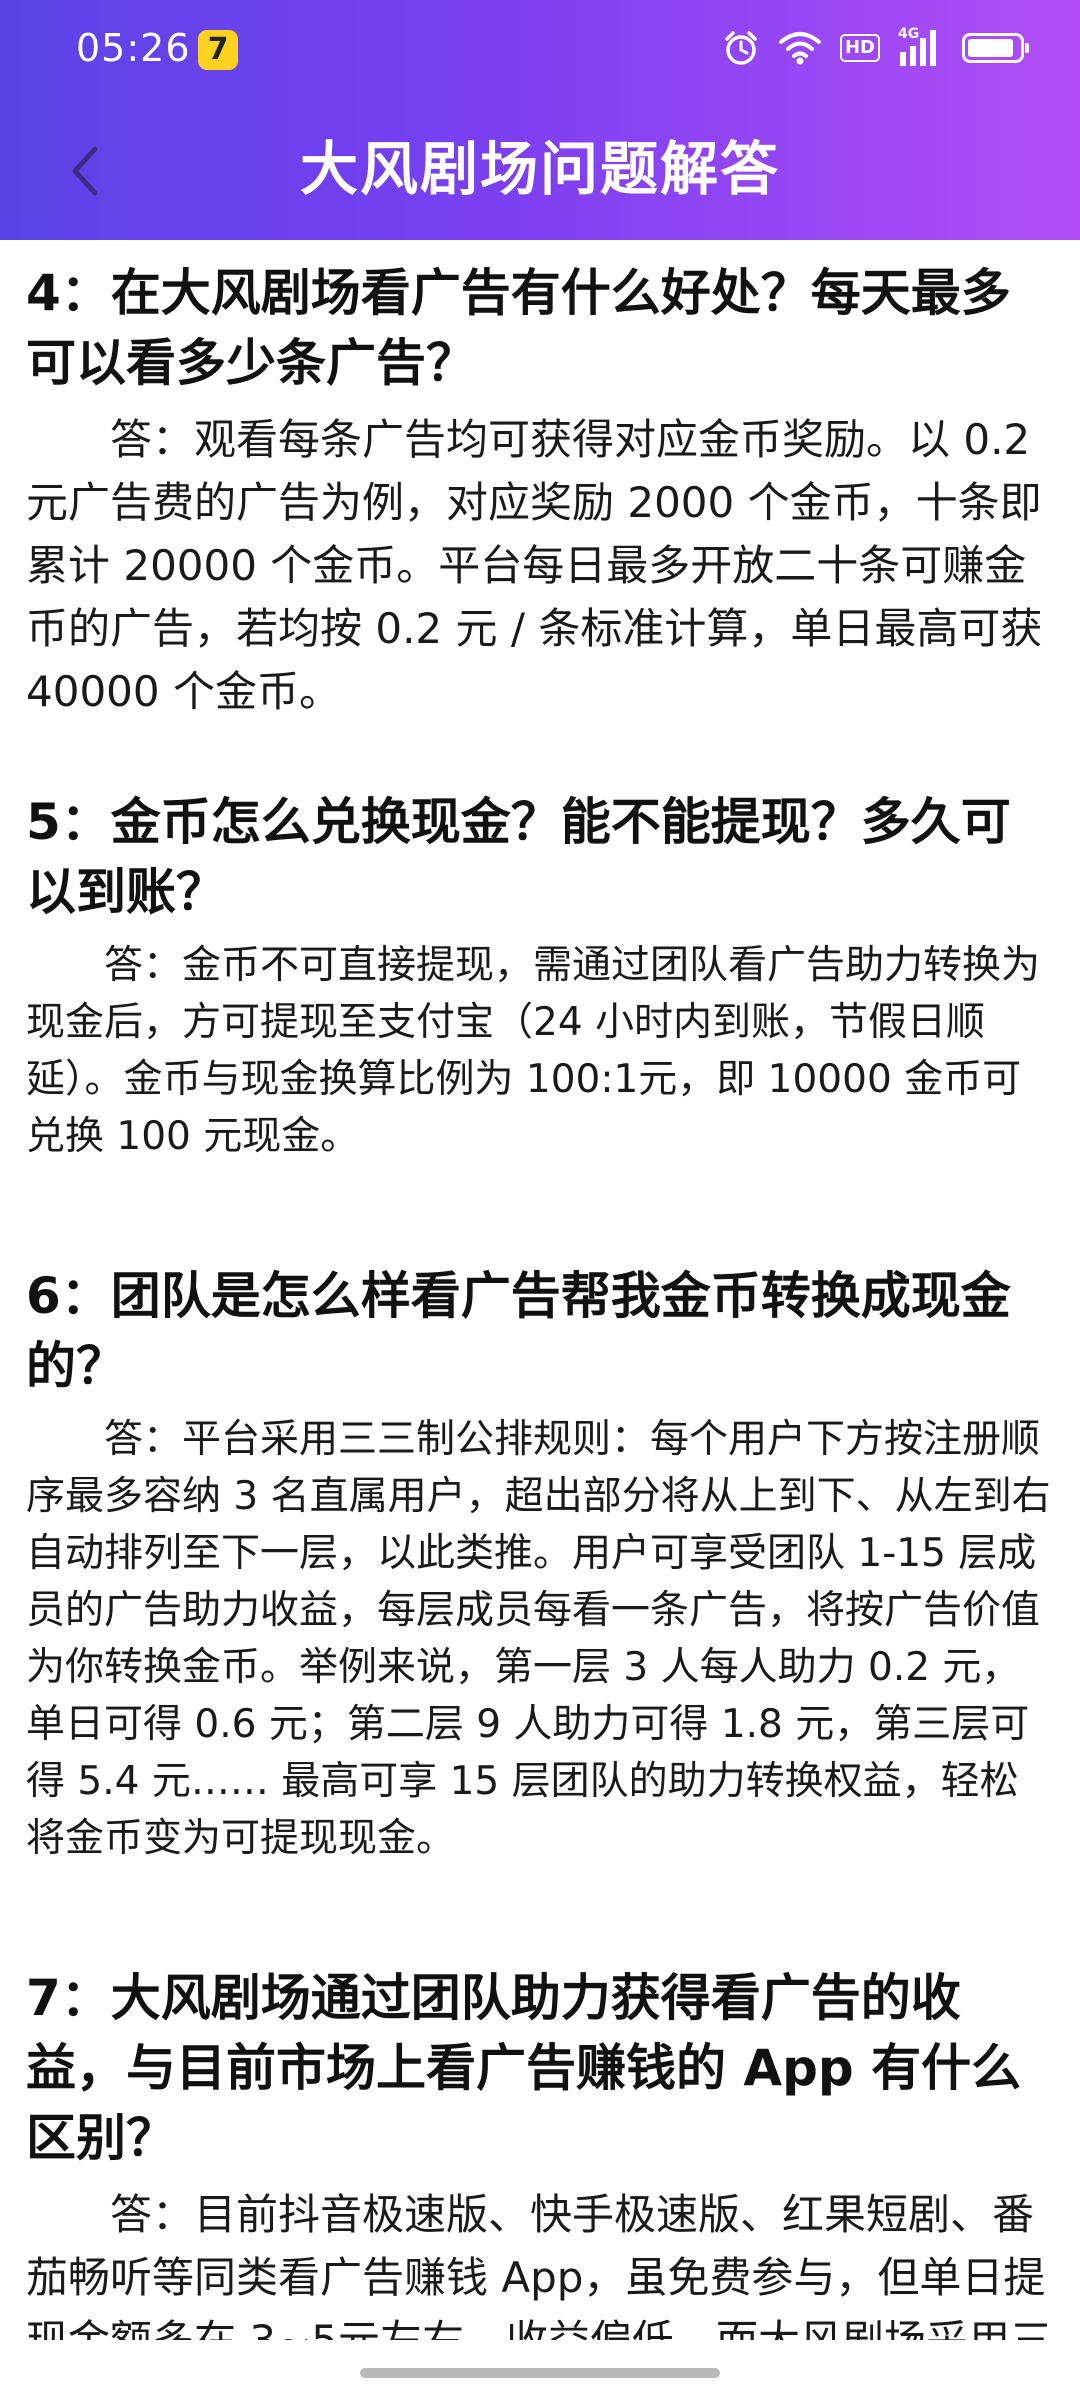  What do you see at coordinates (921, 47) in the screenshot?
I see `signal-icon: 4G` at bounding box center [921, 47].